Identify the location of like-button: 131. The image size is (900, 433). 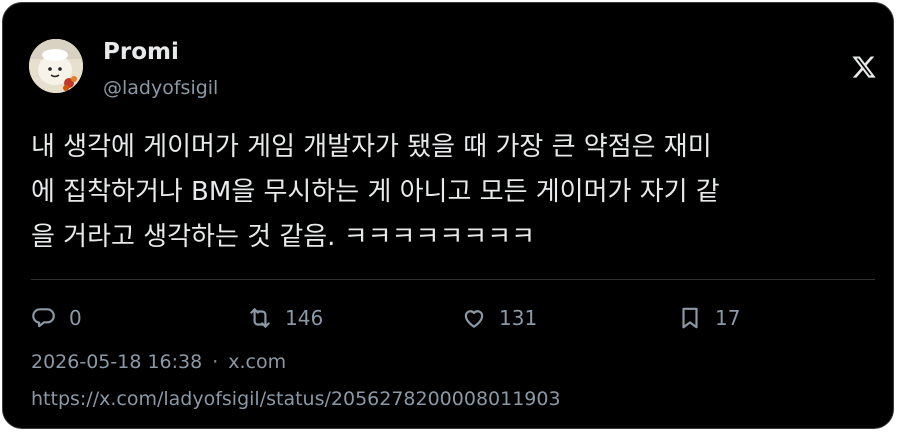
(499, 318).